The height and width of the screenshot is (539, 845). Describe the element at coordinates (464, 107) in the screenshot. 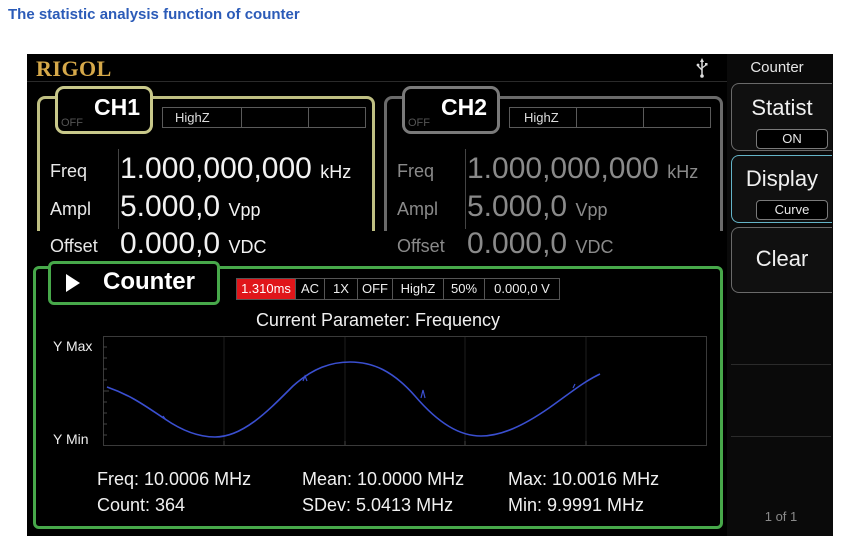

I see `channel-2-name: CH2` at that location.